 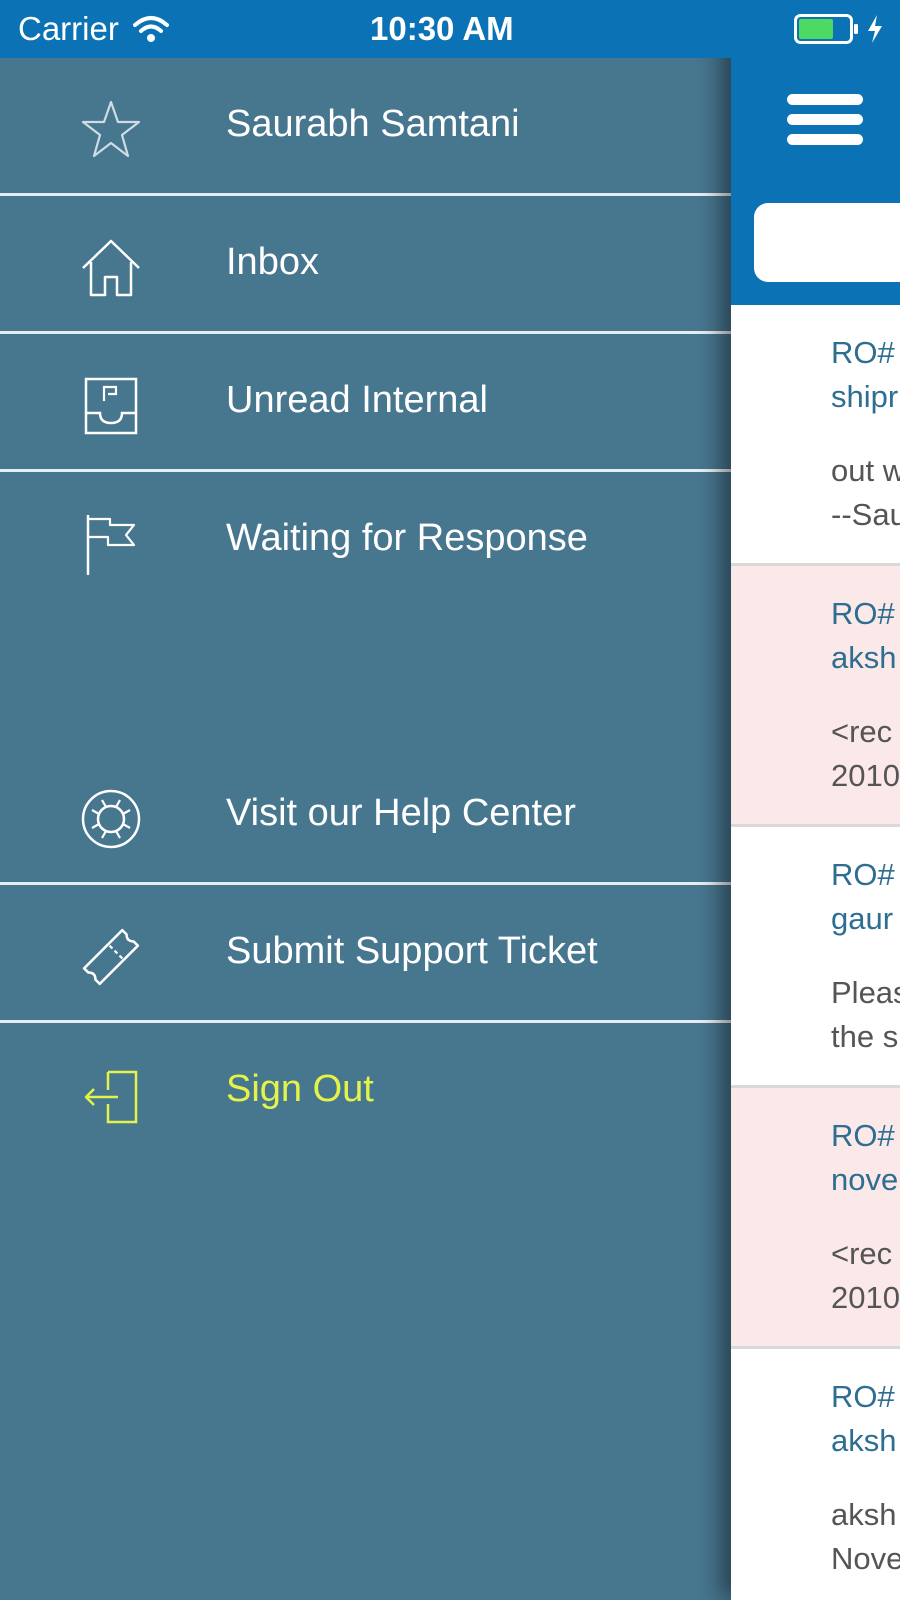 What do you see at coordinates (865, 470) in the screenshot?
I see `ticket-preview: out w` at bounding box center [865, 470].